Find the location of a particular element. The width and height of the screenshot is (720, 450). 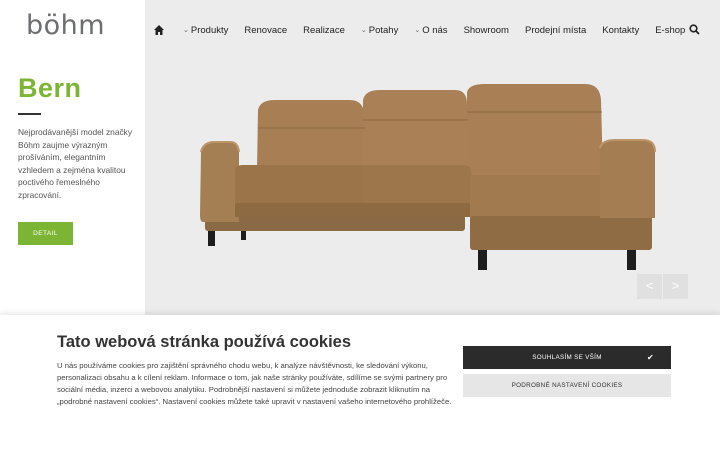

nav-item-kontakty: Kontakty is located at coordinates (620, 30).